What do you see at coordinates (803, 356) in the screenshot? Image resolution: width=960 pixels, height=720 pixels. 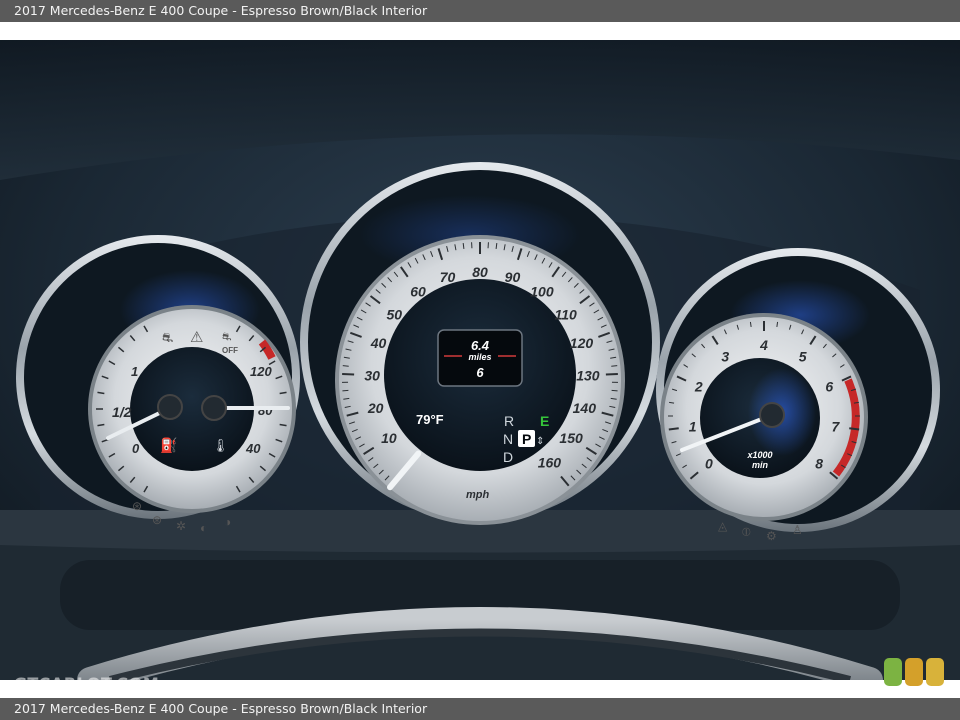 I see `tach-label: 5` at bounding box center [803, 356].